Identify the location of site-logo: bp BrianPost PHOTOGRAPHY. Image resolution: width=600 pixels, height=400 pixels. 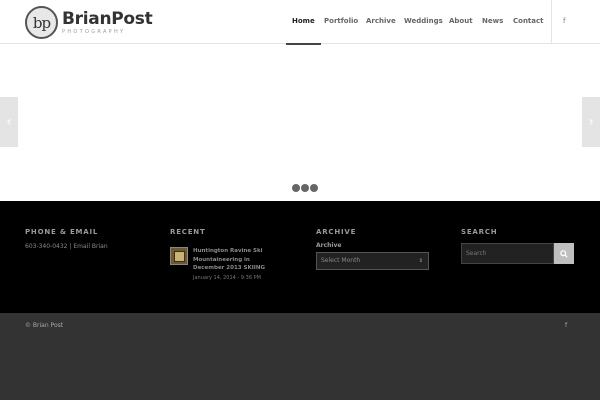
(89, 22).